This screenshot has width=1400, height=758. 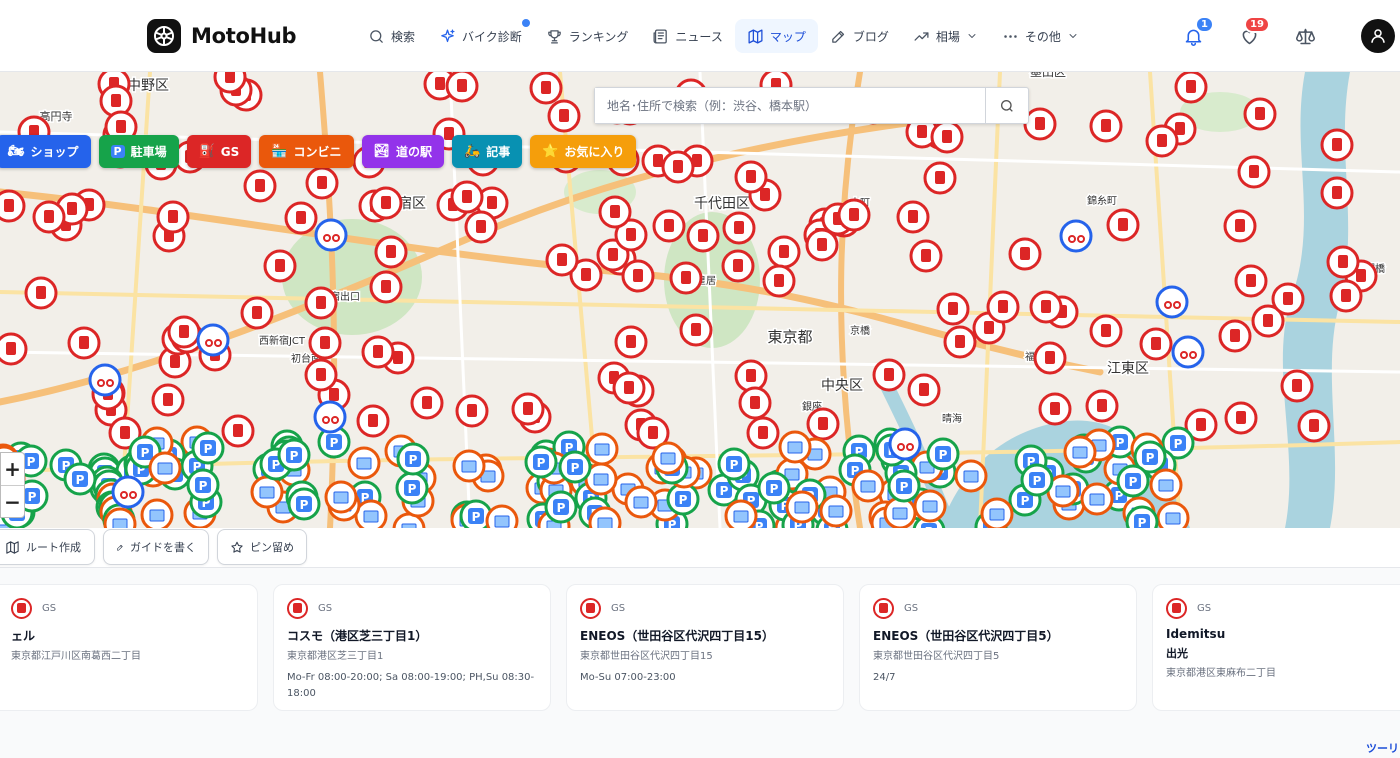 What do you see at coordinates (860, 330) in the screenshot?
I see `map-area-label: 京橋` at bounding box center [860, 330].